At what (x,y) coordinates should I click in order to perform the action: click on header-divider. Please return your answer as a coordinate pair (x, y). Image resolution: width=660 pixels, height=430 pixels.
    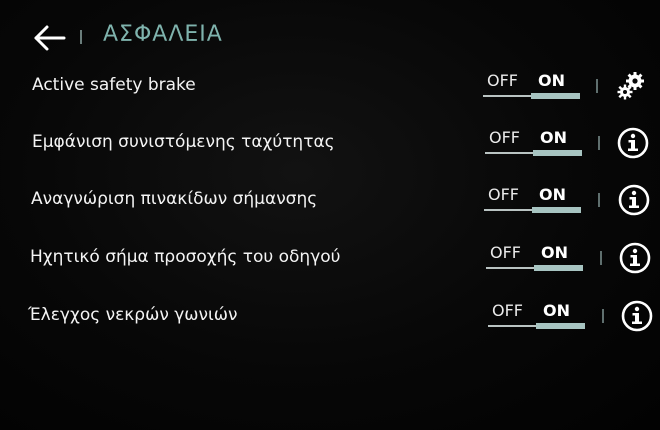
    Looking at the image, I should click on (81, 37).